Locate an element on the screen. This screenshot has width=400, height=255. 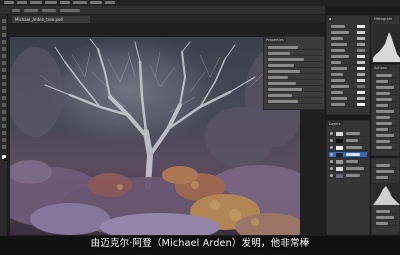
dodge-tool-icon is located at coordinates (4, 105).